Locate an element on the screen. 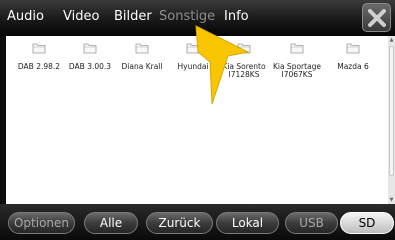 Image resolution: width=395 pixels, height=240 pixels. folder-item: Diana Krall is located at coordinates (142, 53).